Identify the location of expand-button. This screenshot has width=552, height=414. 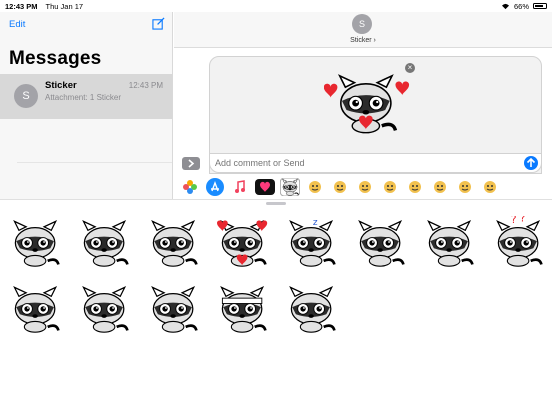
(191, 163).